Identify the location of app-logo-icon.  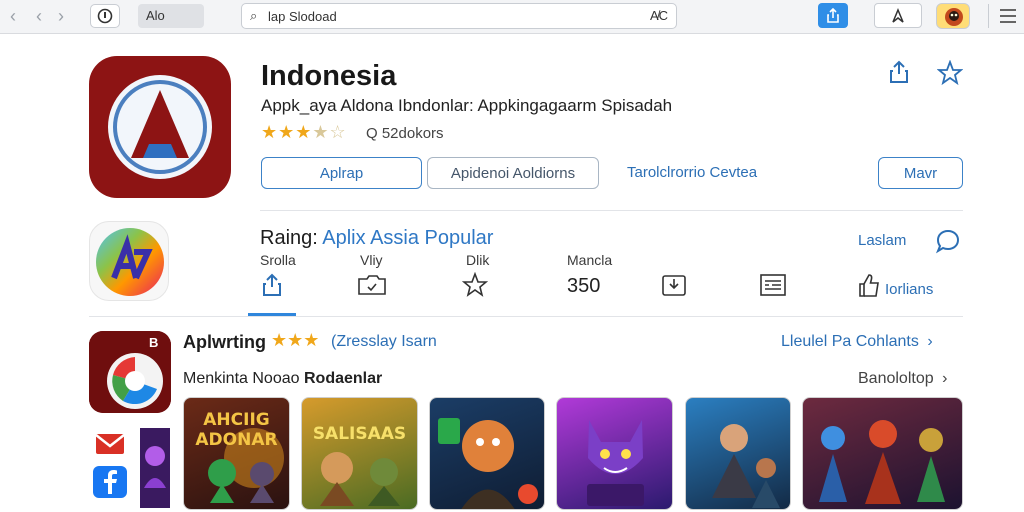
(160, 127).